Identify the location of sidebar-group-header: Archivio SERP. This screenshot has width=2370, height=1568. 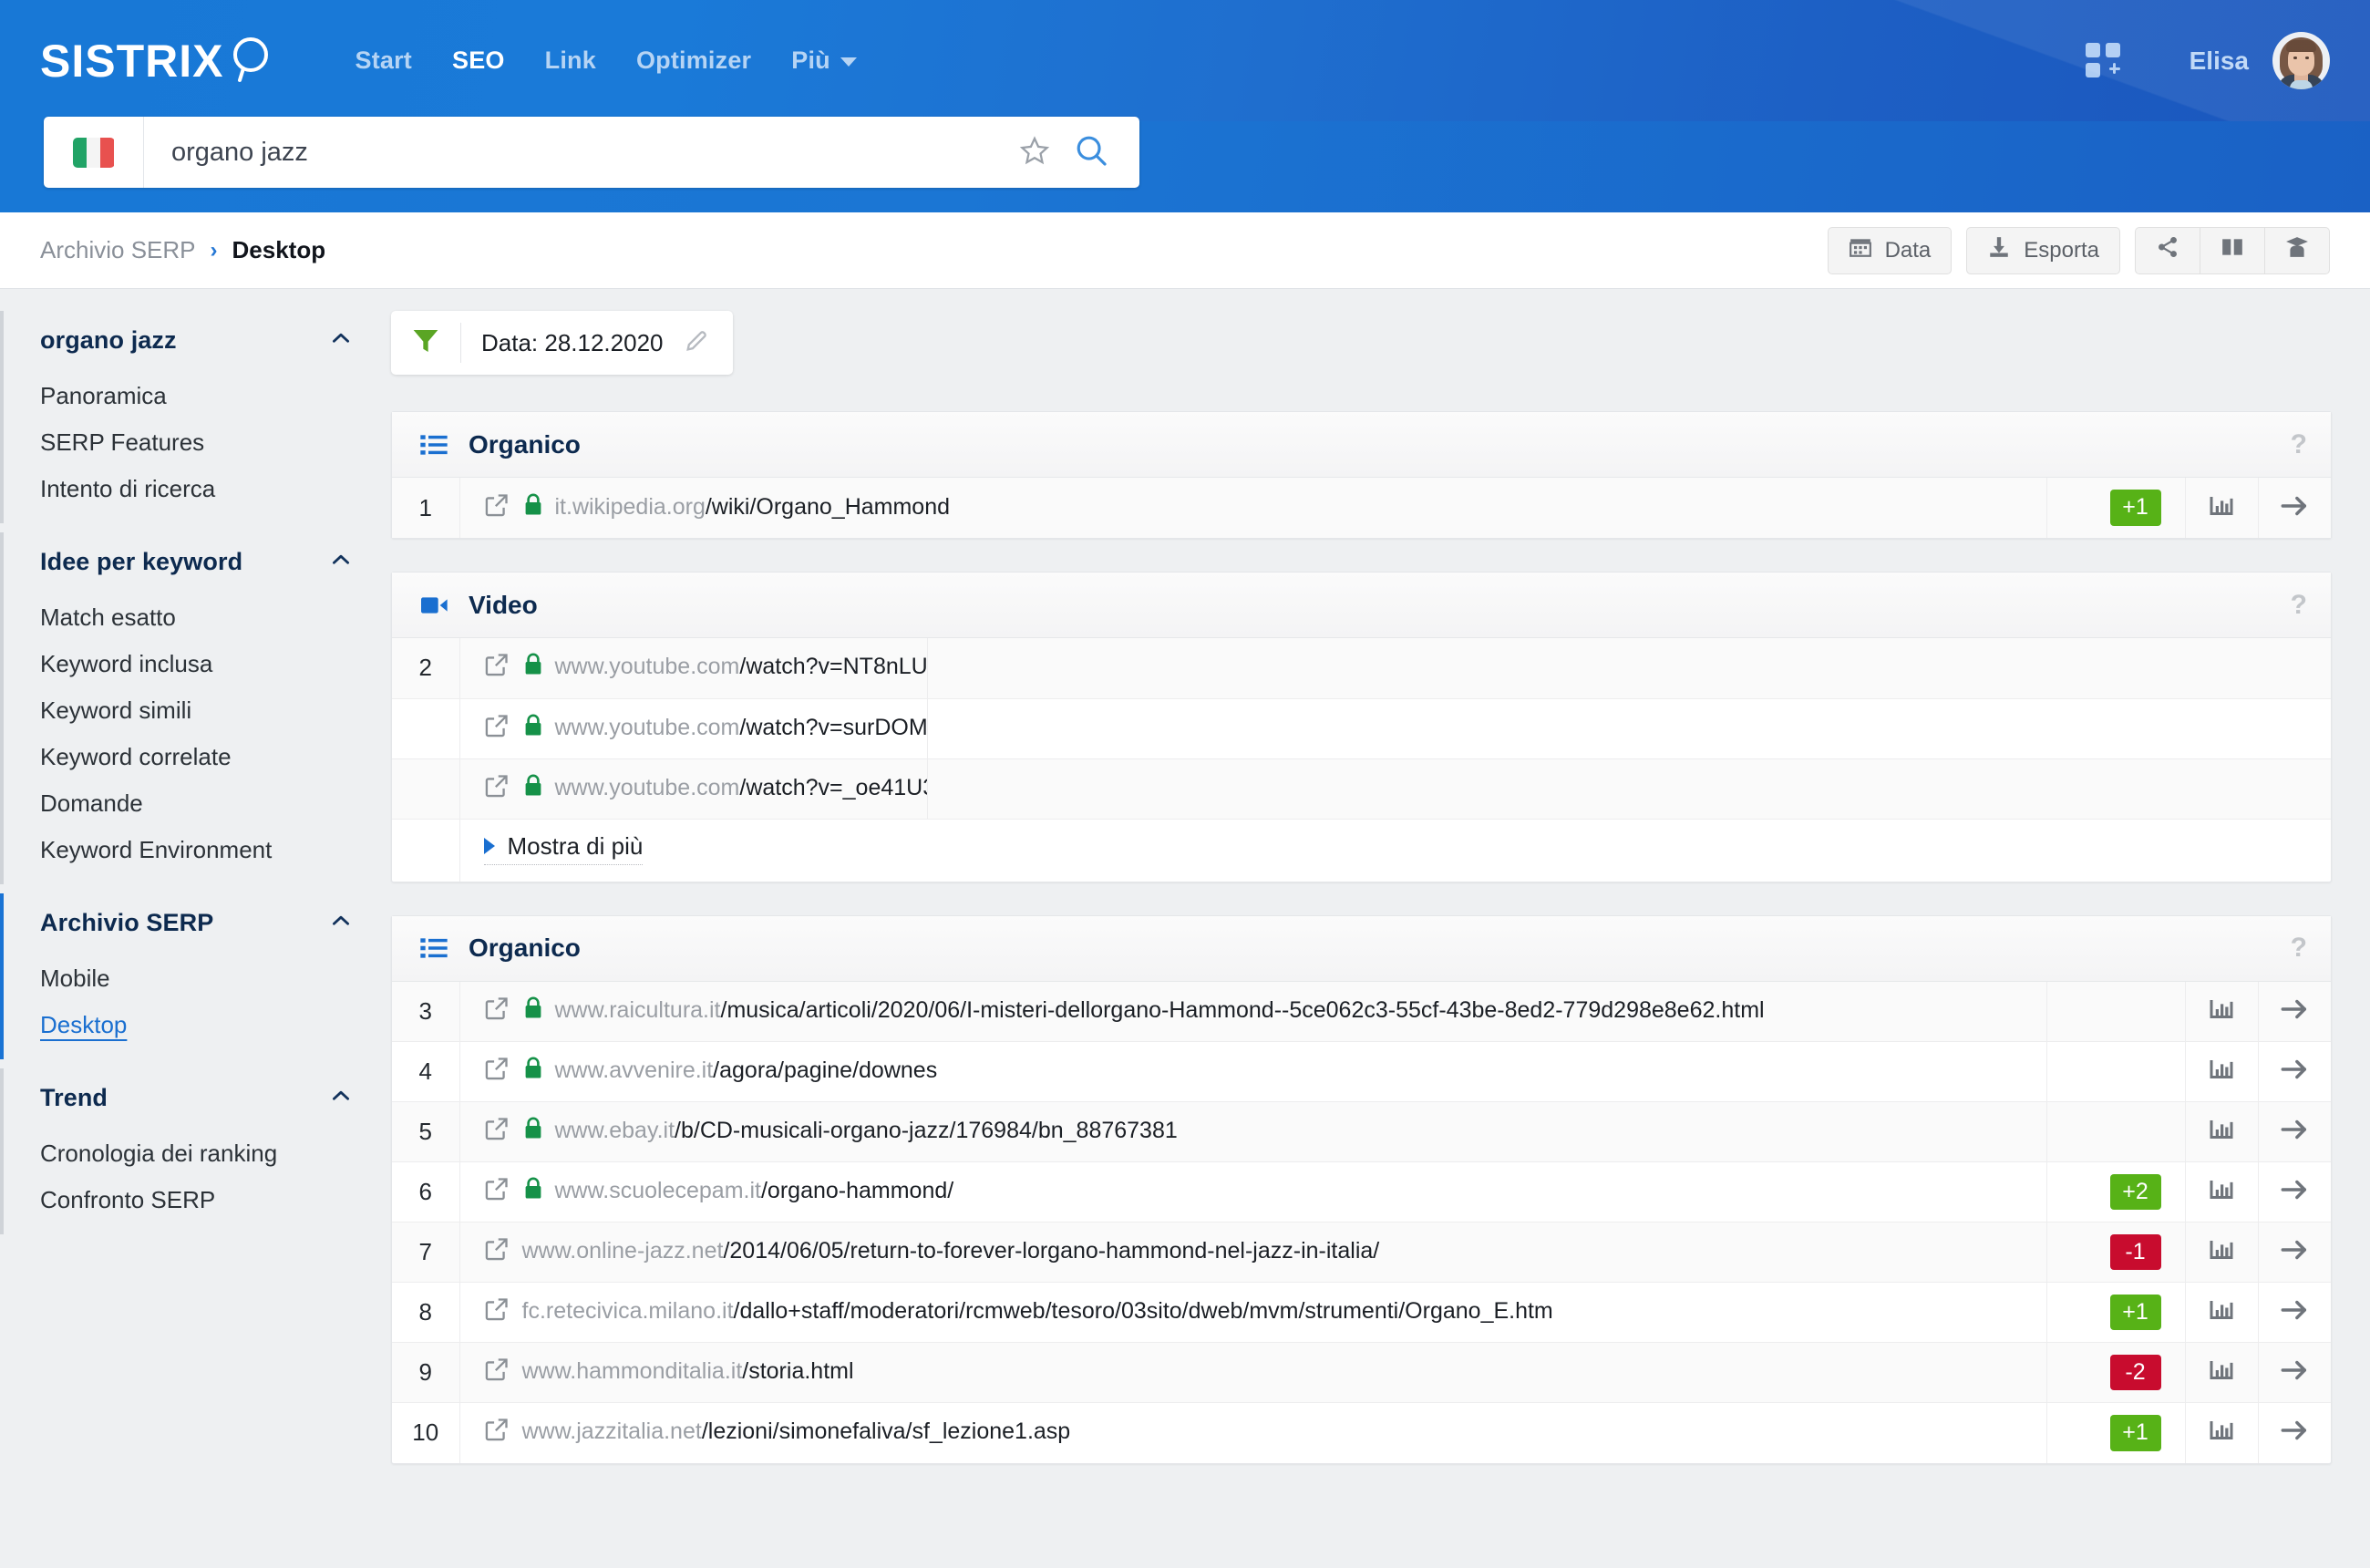
(189, 922).